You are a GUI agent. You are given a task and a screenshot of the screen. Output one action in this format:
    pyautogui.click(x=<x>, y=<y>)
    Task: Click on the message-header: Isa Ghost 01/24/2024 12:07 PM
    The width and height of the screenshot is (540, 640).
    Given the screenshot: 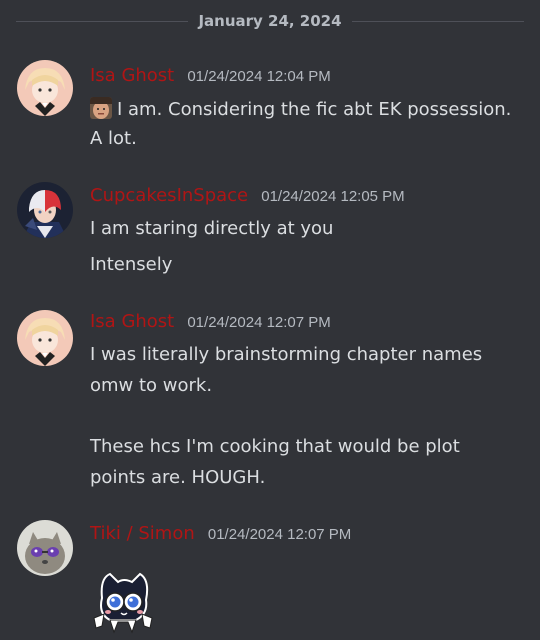 What is the action you would take?
    pyautogui.click(x=210, y=321)
    